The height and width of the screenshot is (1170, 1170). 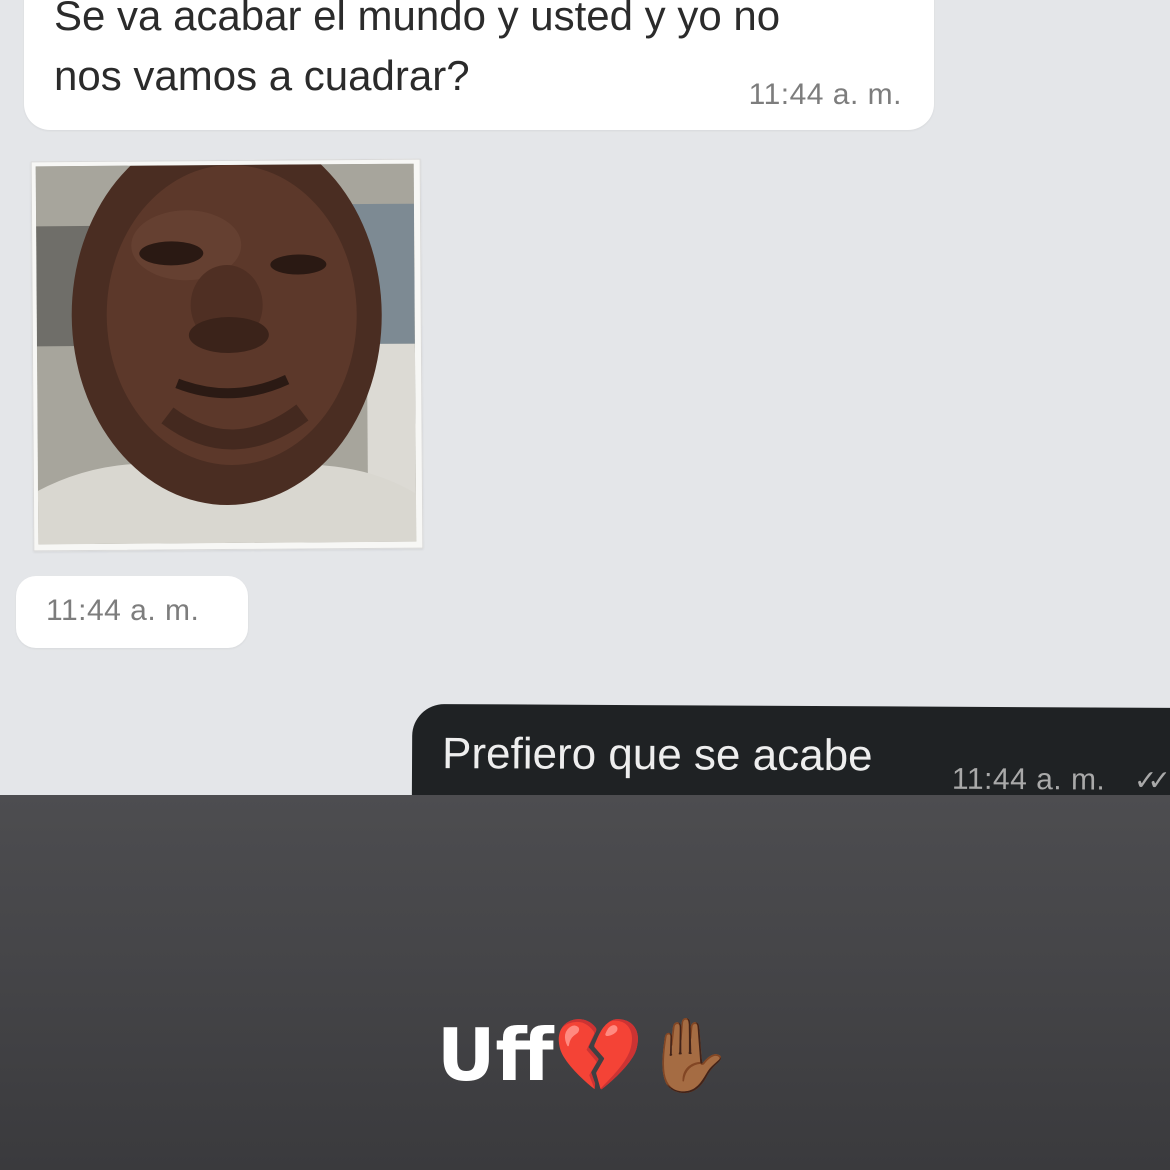 What do you see at coordinates (1028, 778) in the screenshot?
I see `outgoing-message-time: 11:44 a. m.` at bounding box center [1028, 778].